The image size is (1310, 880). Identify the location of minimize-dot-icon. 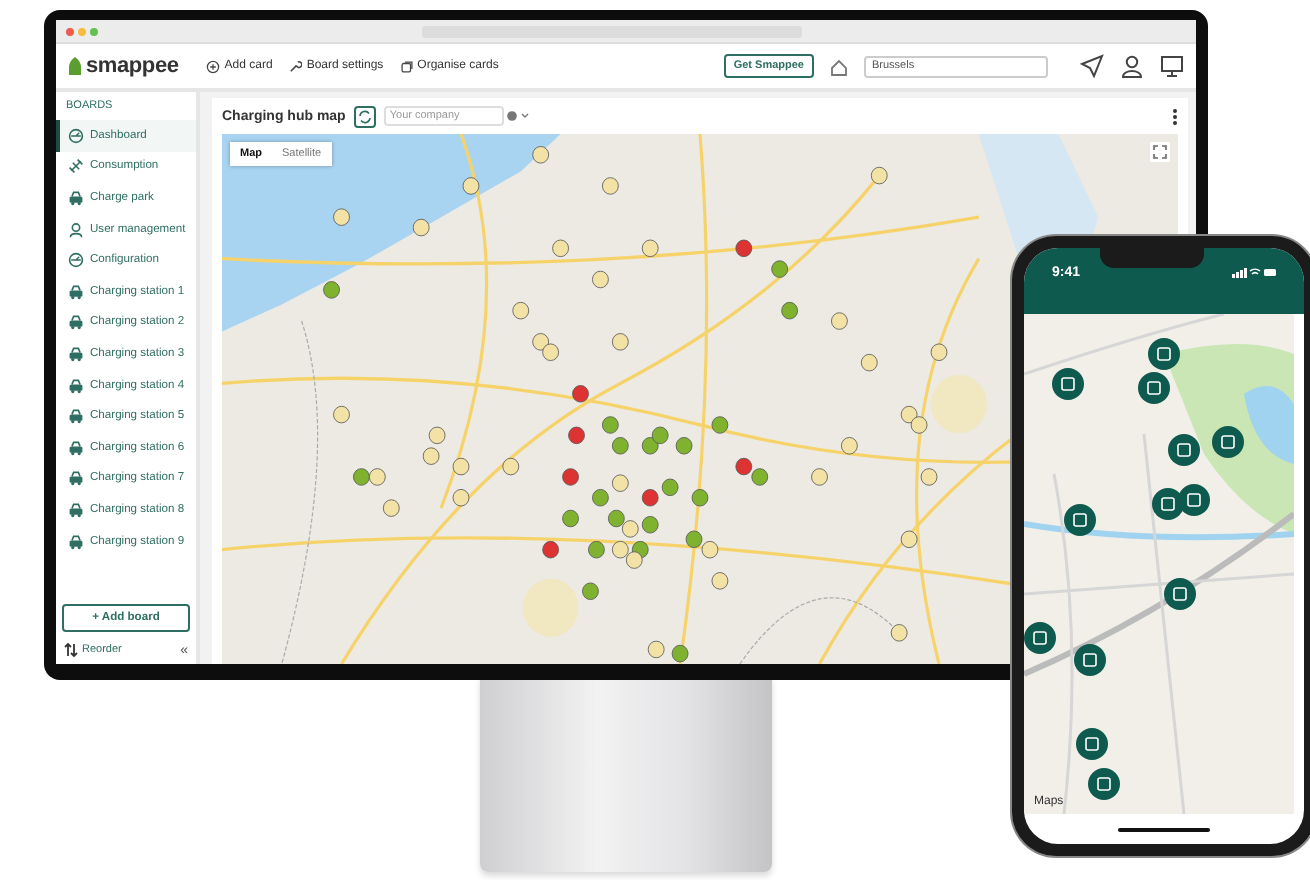
(82, 31).